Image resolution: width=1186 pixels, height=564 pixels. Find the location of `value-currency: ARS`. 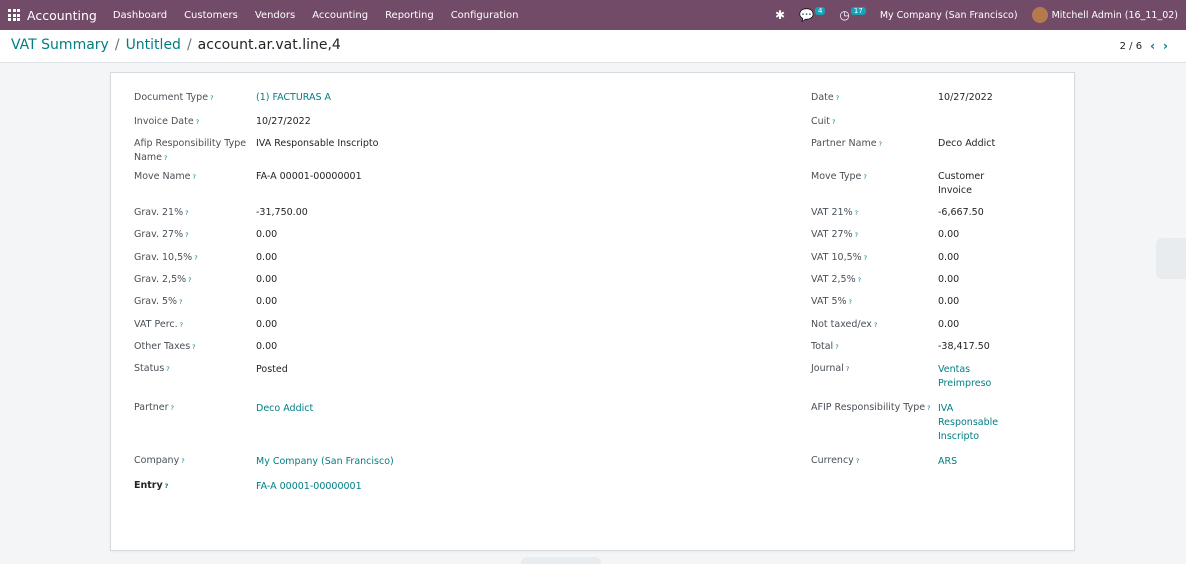

value-currency: ARS is located at coordinates (947, 462).